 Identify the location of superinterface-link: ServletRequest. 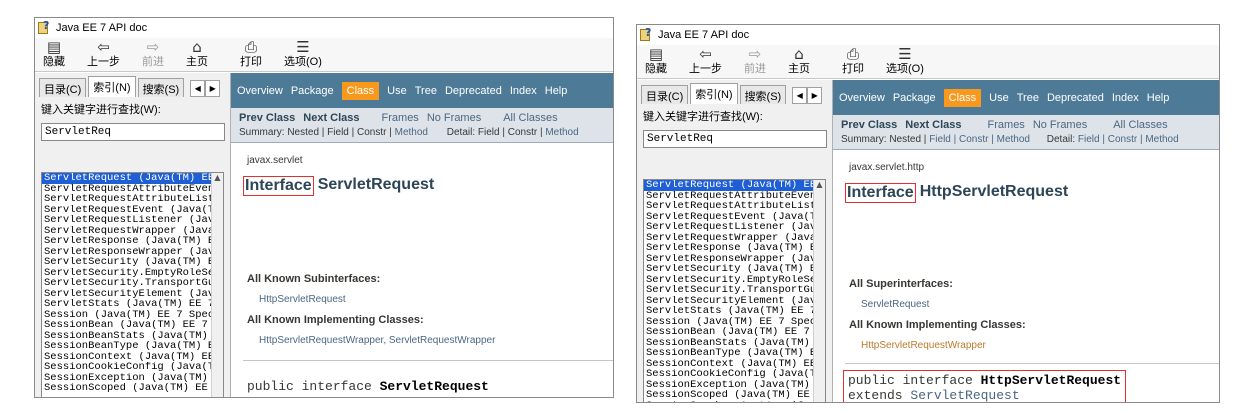
(1040, 304).